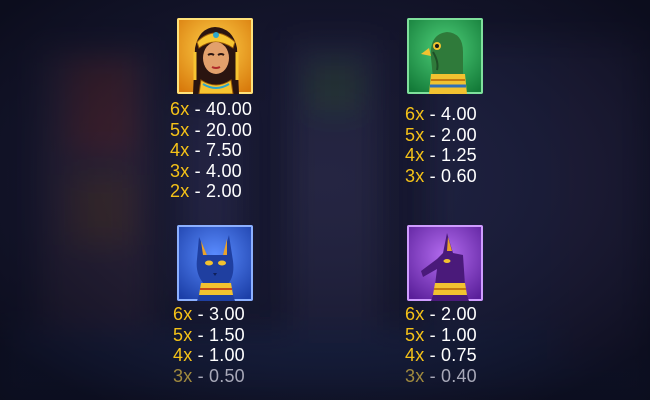 This screenshot has width=650, height=400. I want to click on payout-row: 6x - 3.00, so click(209, 314).